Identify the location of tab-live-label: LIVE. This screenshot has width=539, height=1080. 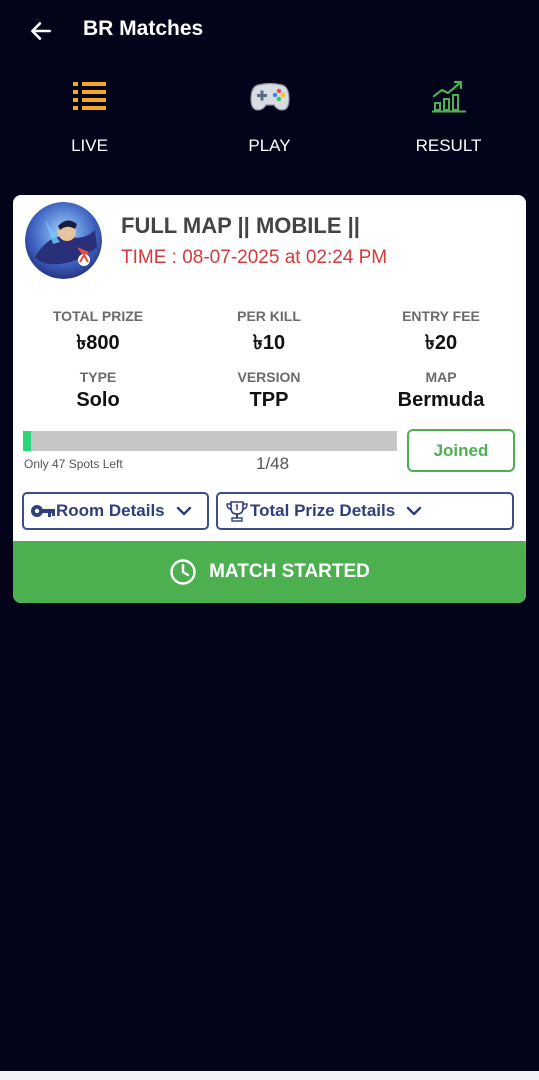
(89, 145).